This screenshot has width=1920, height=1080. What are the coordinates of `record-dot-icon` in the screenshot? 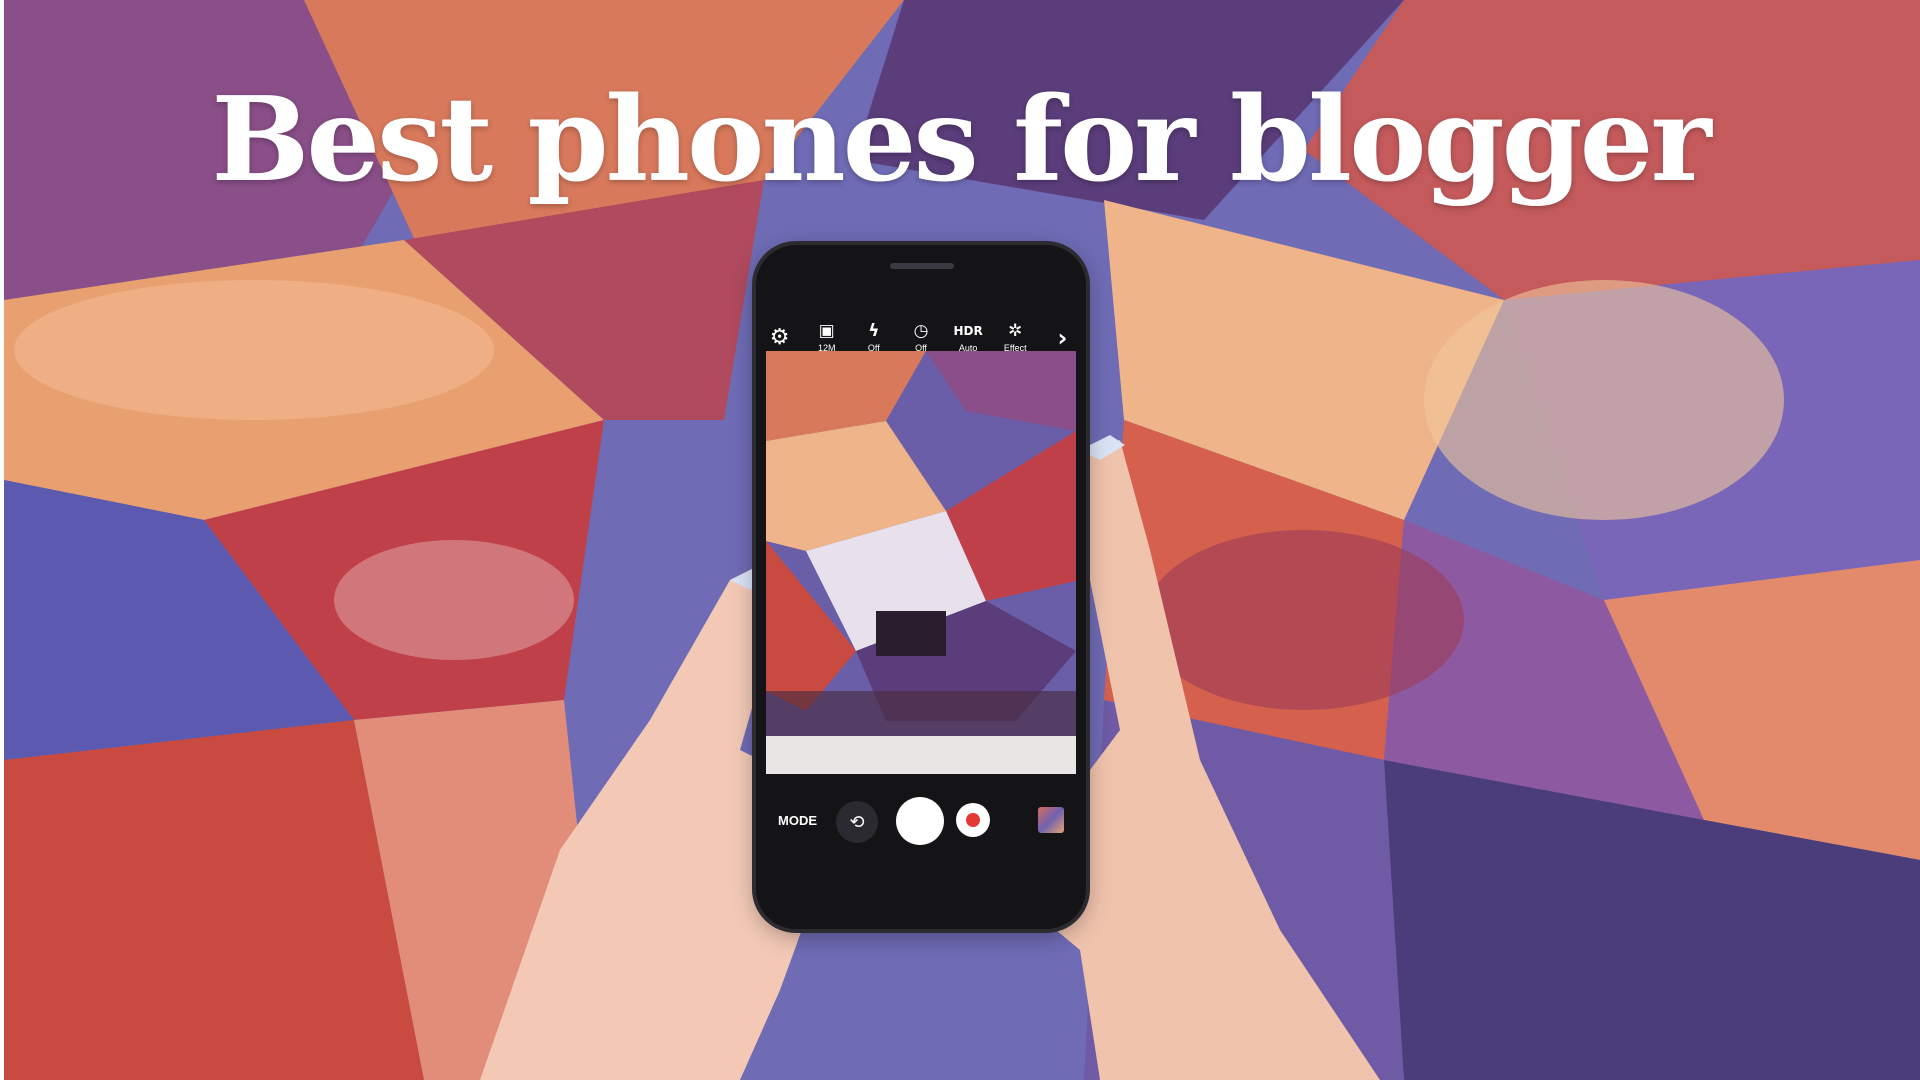 It's located at (973, 820).